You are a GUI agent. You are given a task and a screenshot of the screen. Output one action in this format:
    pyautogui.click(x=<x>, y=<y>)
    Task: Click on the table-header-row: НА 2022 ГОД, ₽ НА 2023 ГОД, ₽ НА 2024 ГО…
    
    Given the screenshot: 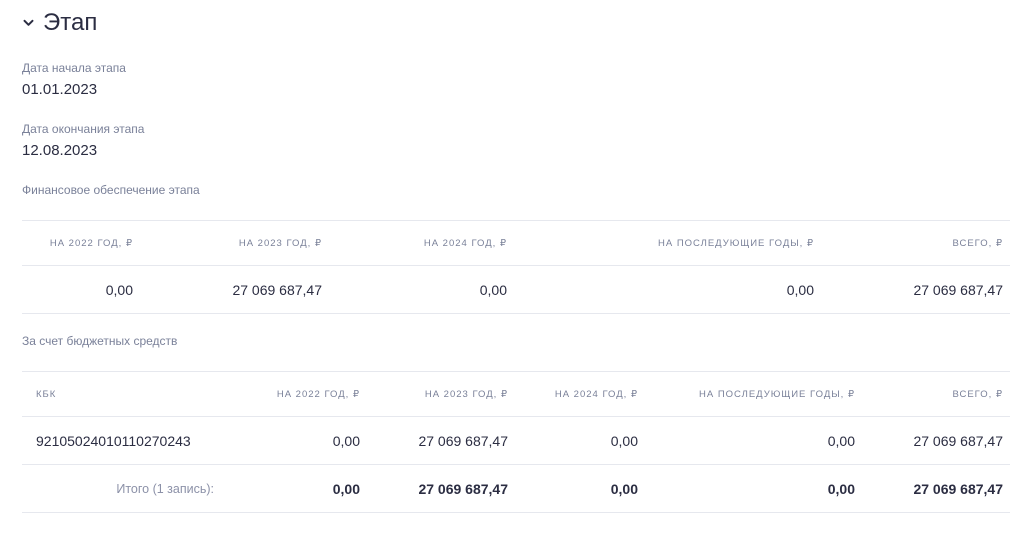 What is the action you would take?
    pyautogui.click(x=516, y=243)
    